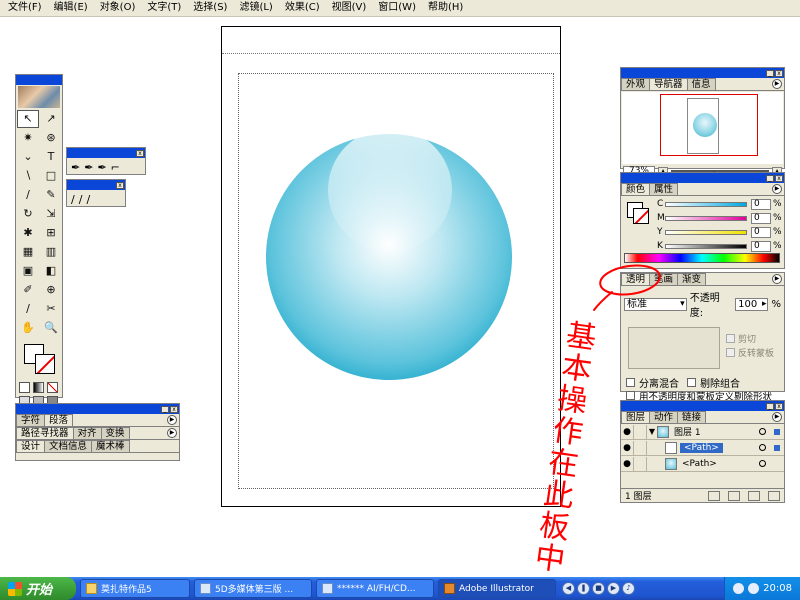  I want to click on convert-anchor-icon: ⌐, so click(115, 167).